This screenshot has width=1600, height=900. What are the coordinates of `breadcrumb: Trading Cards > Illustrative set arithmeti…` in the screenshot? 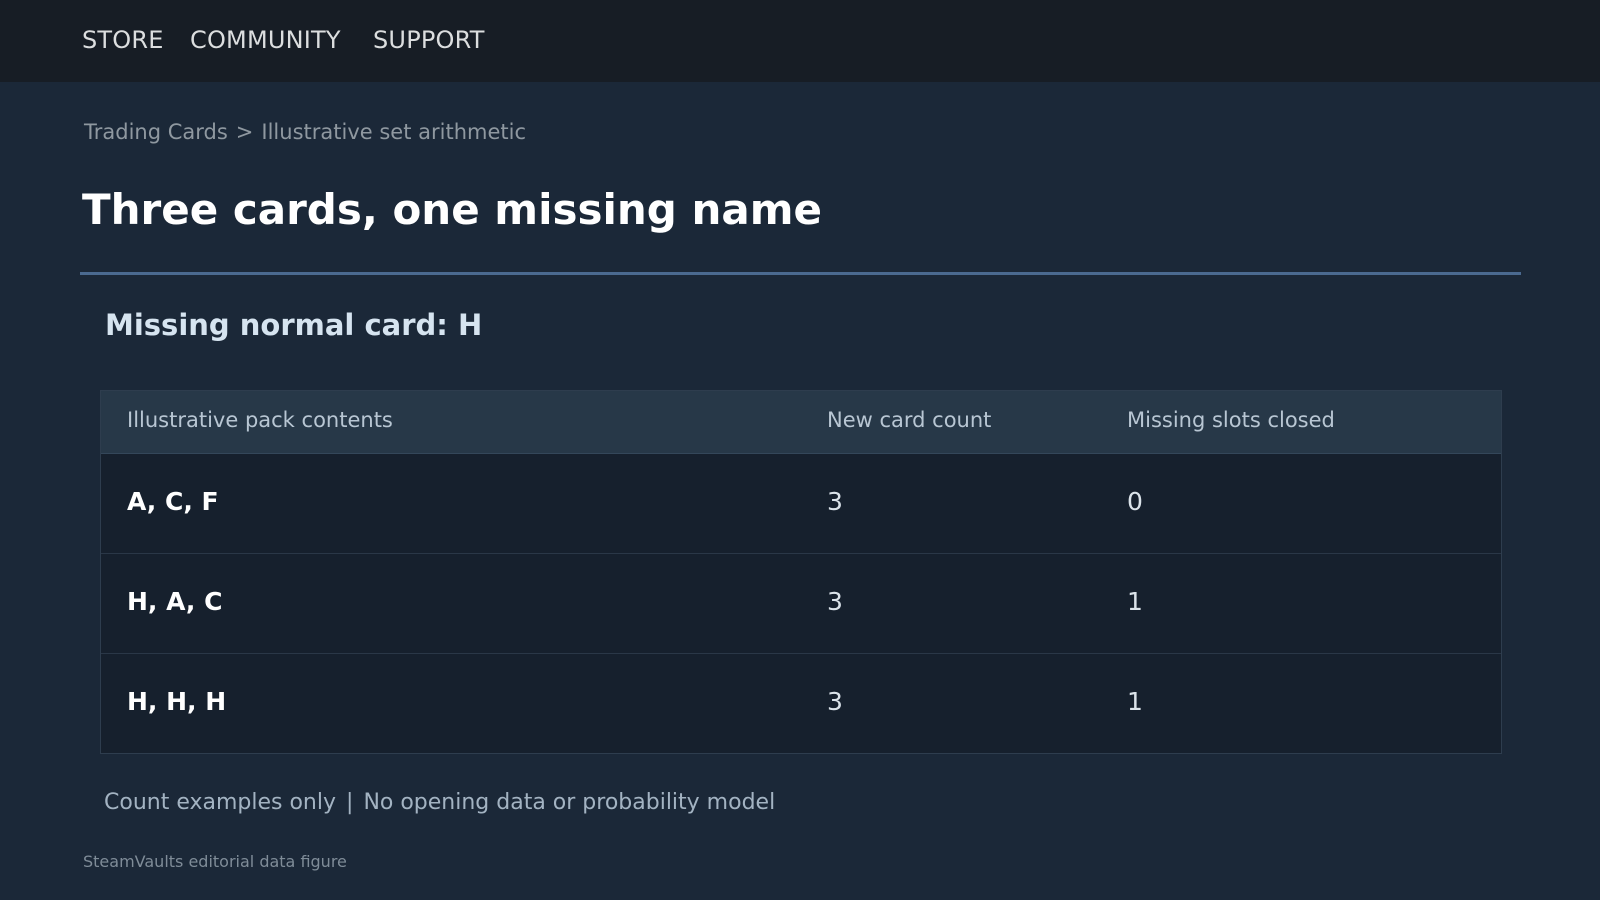 It's located at (305, 132).